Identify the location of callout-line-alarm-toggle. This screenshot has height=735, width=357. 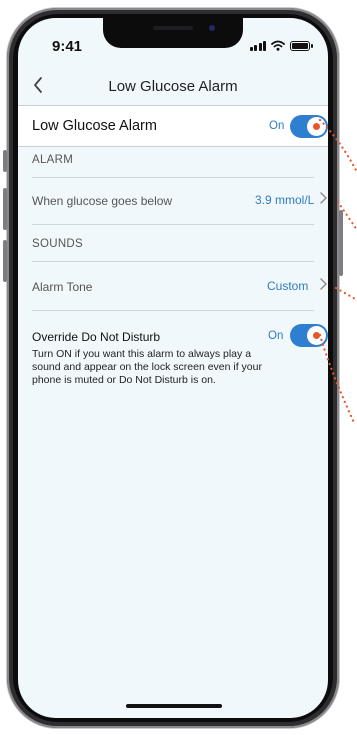
(337, 146).